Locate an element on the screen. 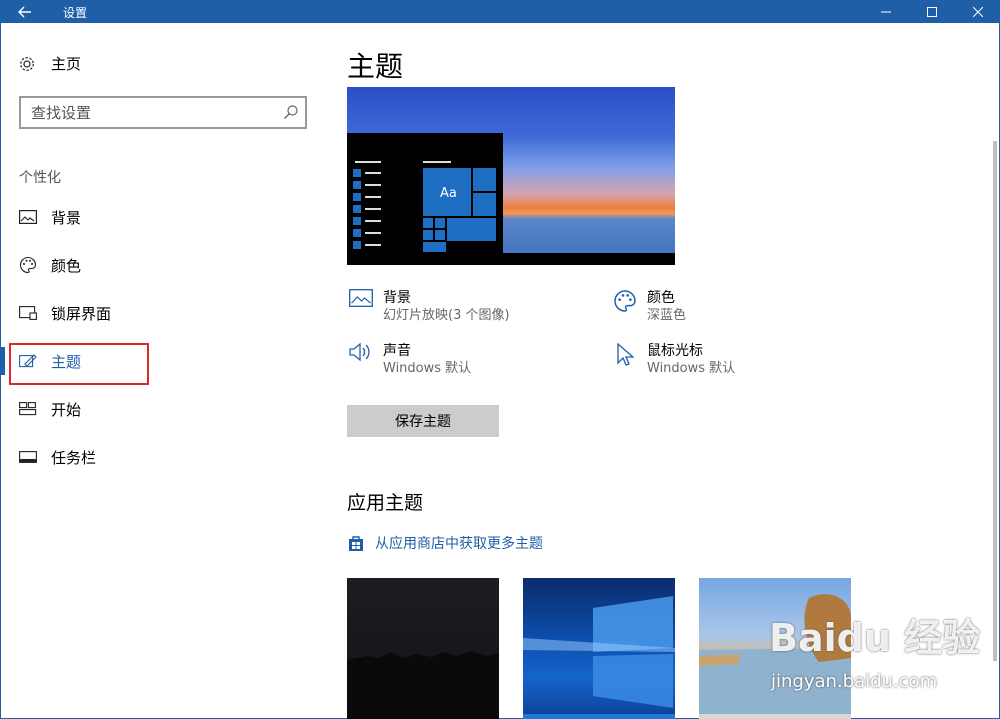  search-icon is located at coordinates (291, 112).